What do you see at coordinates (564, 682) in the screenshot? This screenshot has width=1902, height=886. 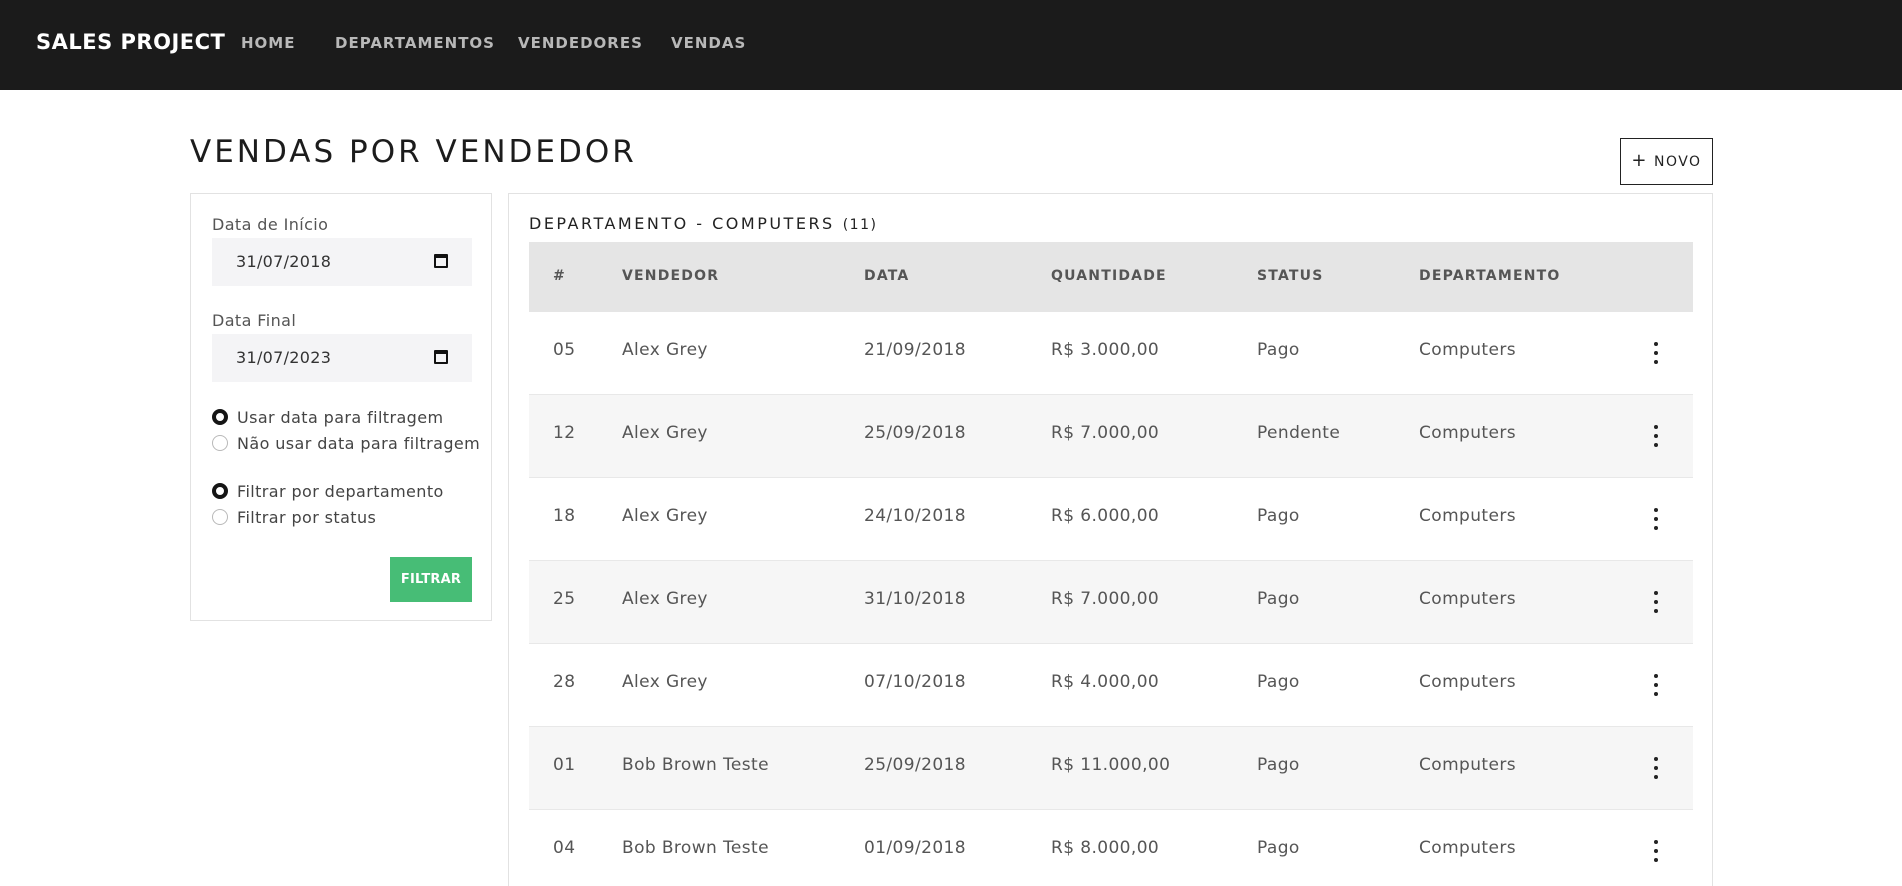 I see `cell-id: 28` at bounding box center [564, 682].